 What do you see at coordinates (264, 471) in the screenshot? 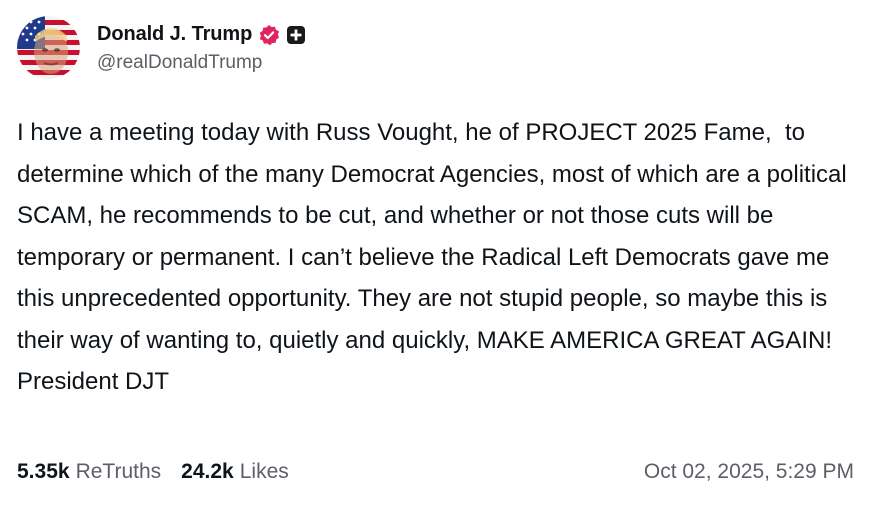
I see `likes-label: Likes` at bounding box center [264, 471].